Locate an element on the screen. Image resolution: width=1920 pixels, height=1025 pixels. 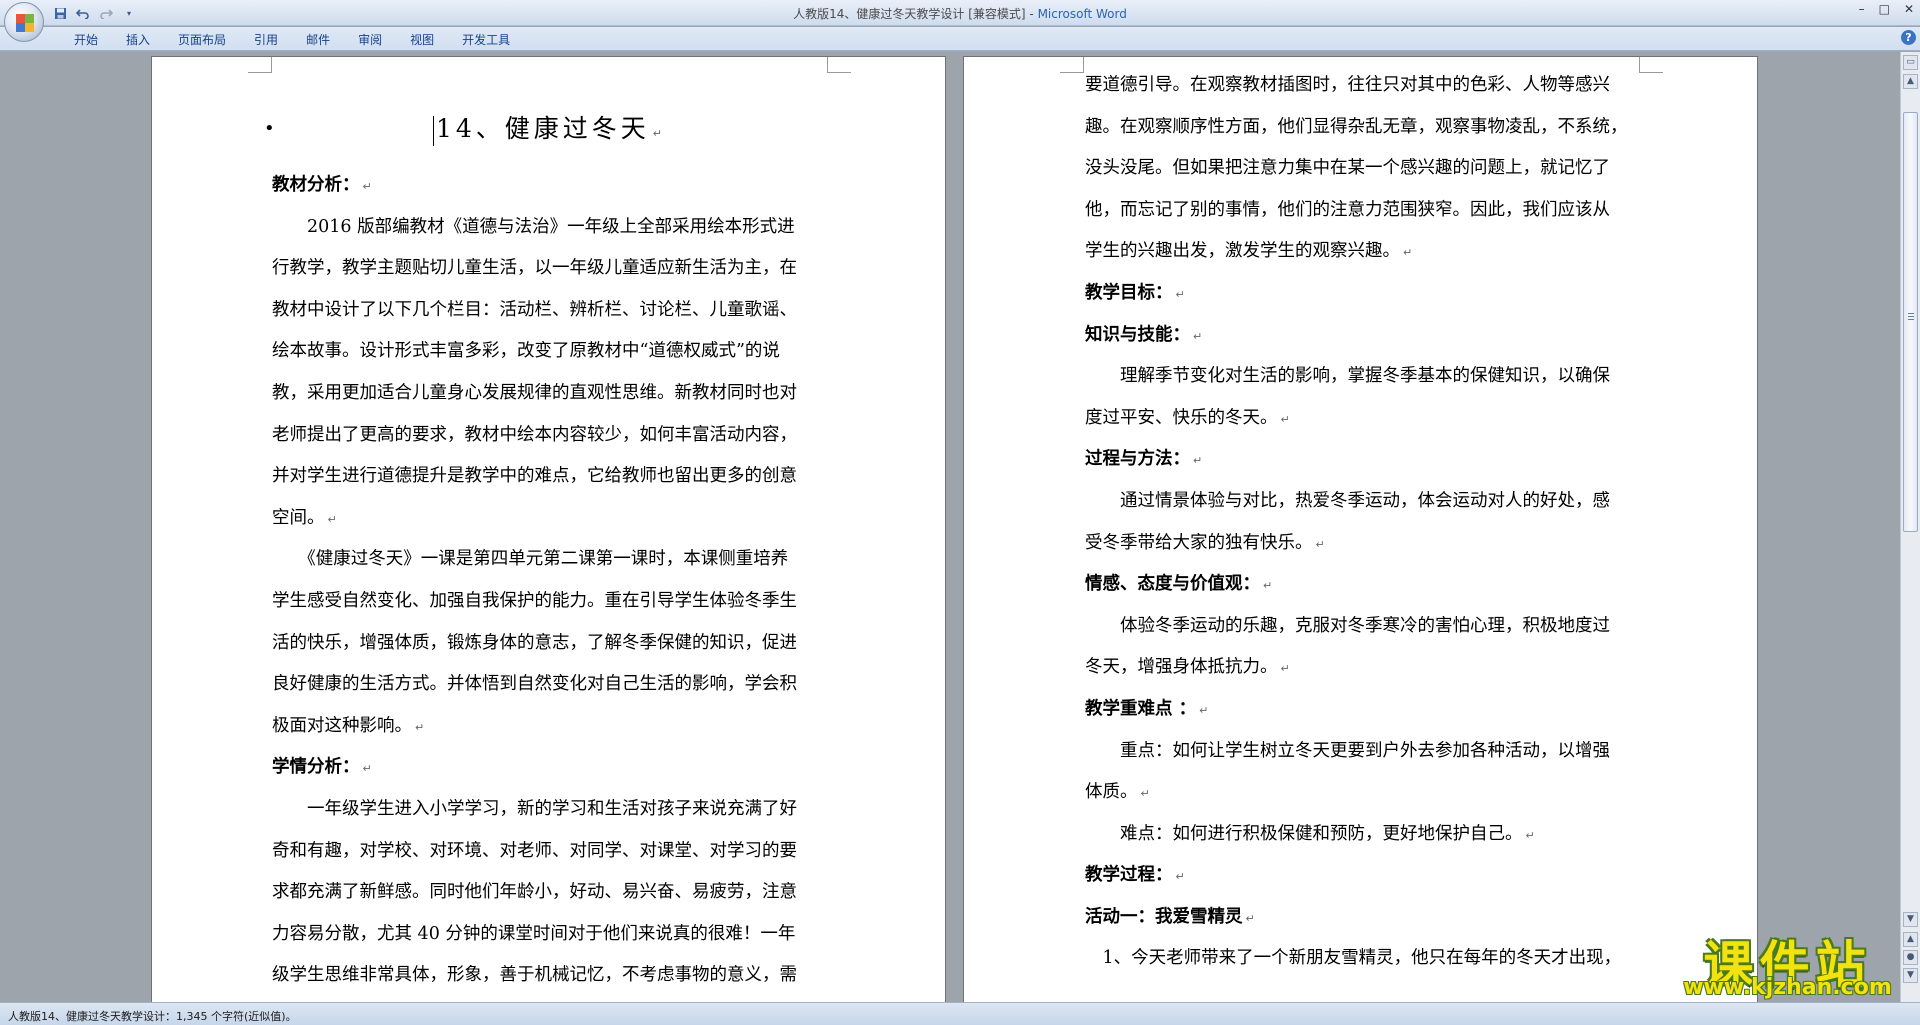
office-logo-green is located at coordinates (29, 18).